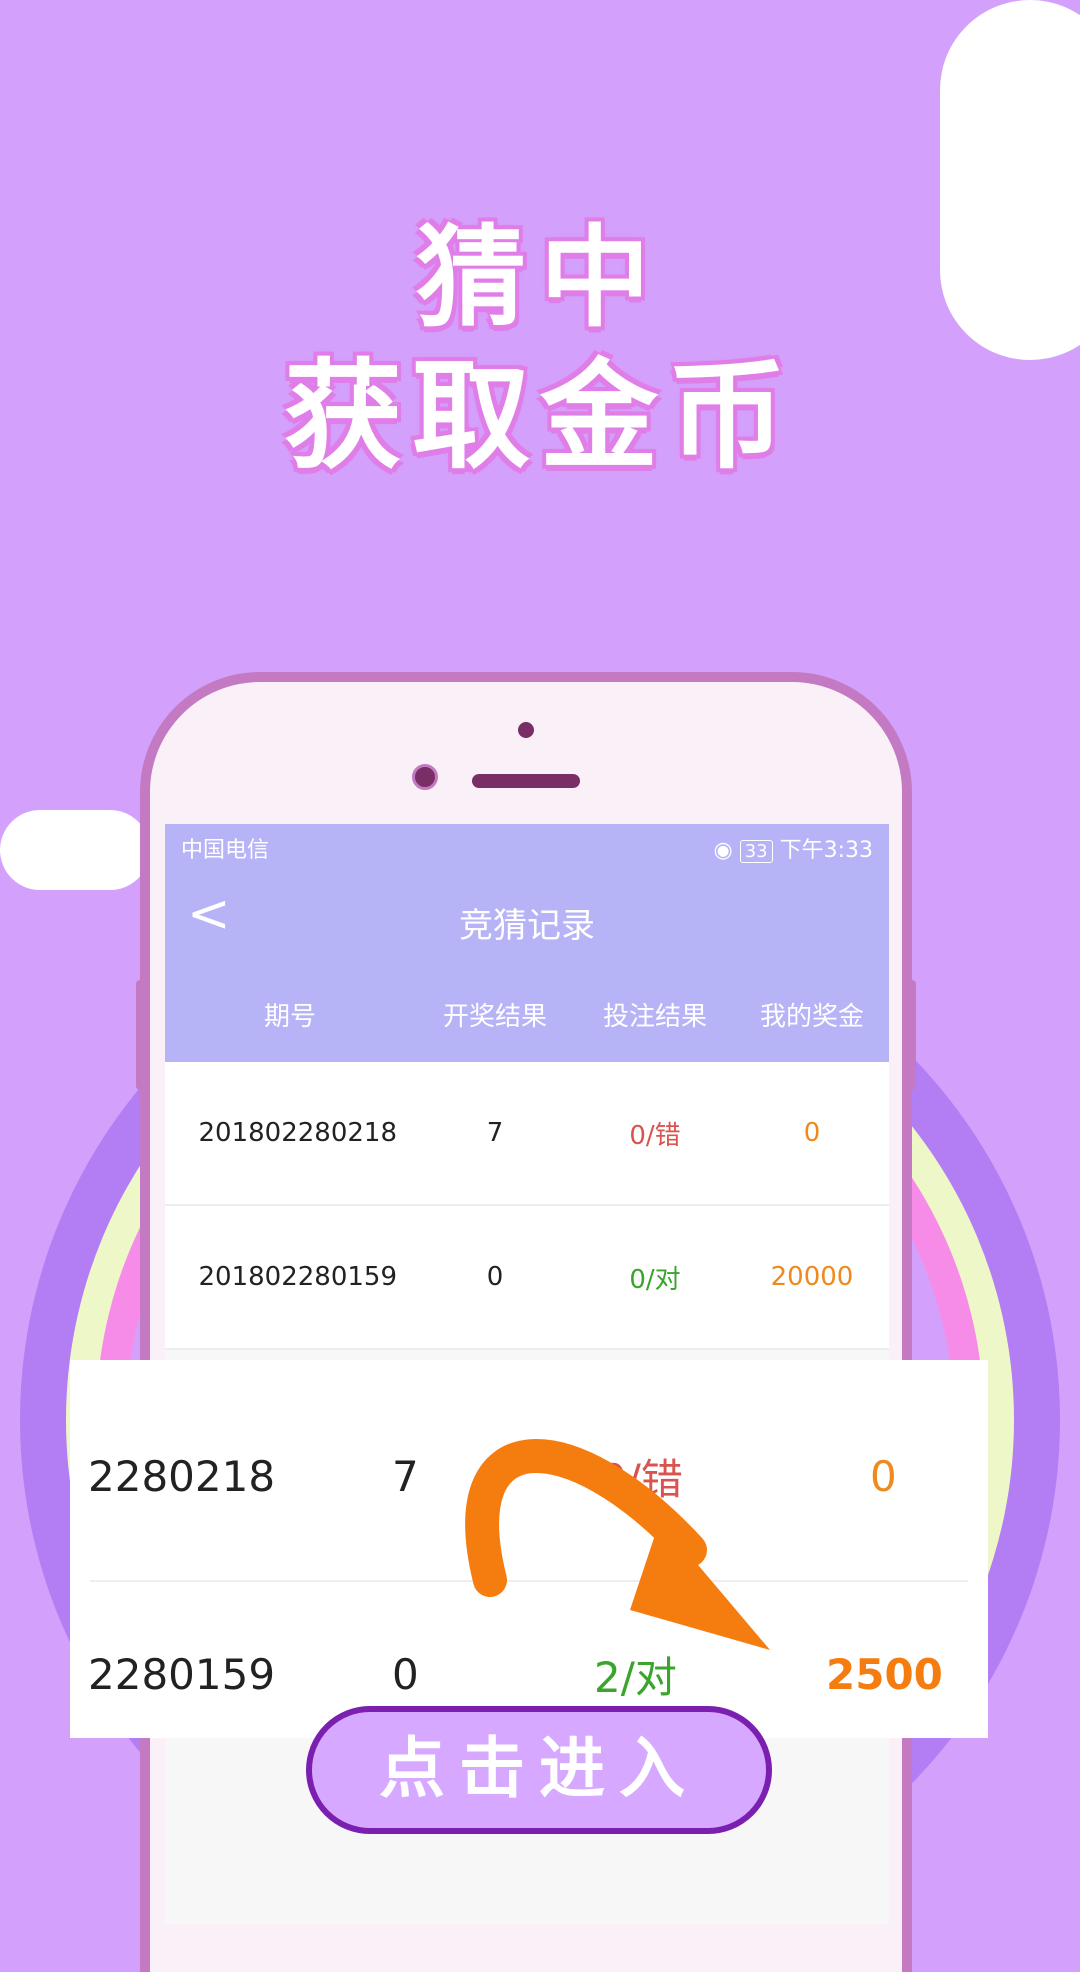  What do you see at coordinates (812, 1277) in the screenshot?
I see `cell-prize: 20000` at bounding box center [812, 1277].